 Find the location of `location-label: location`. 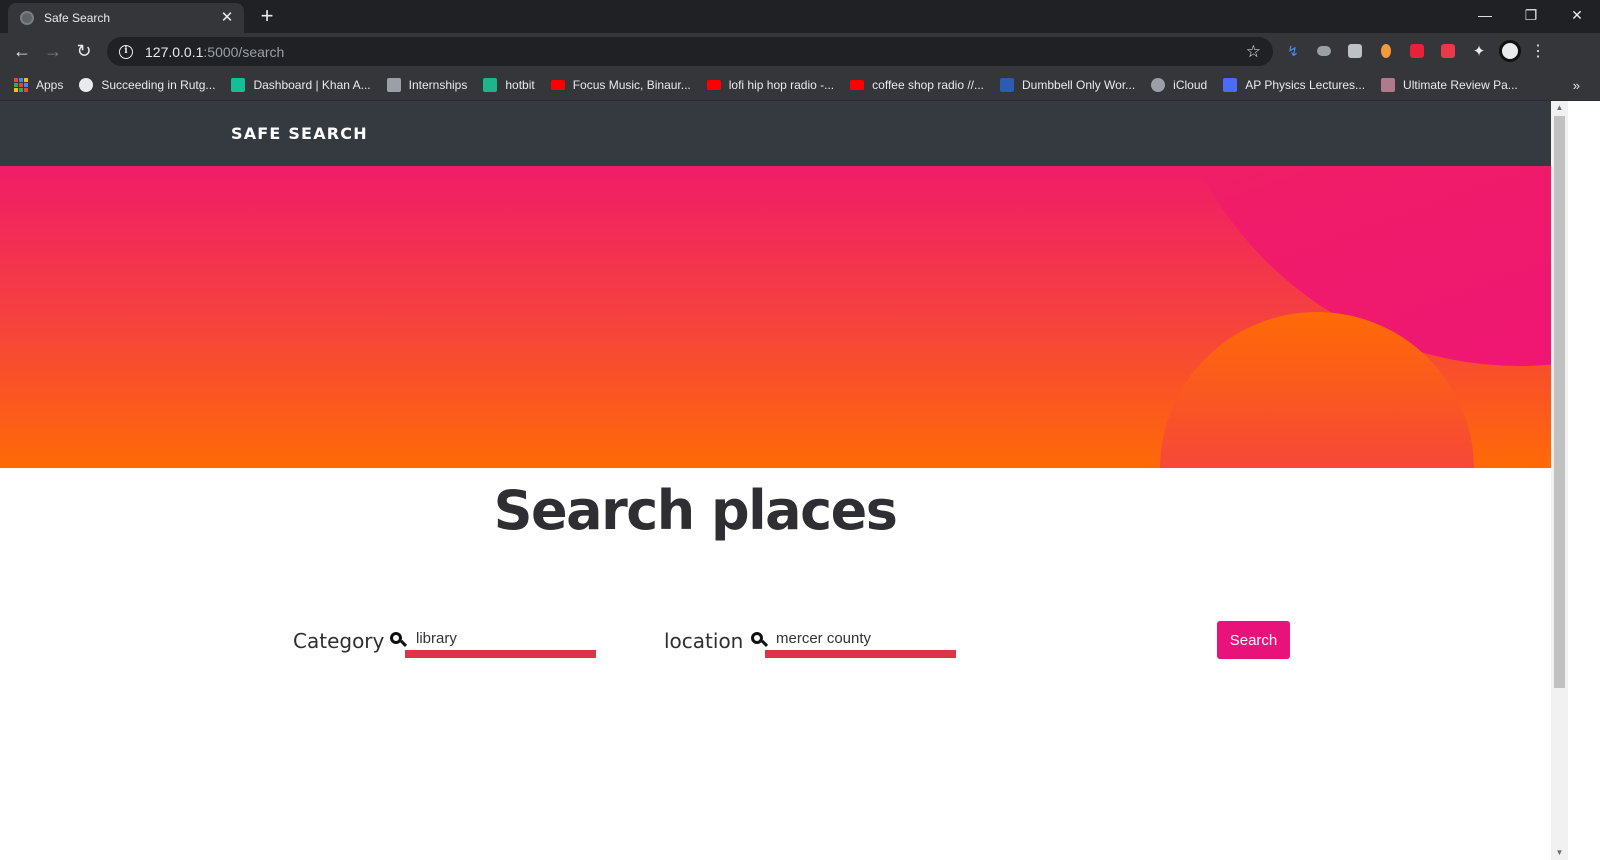

location-label: location is located at coordinates (704, 641).